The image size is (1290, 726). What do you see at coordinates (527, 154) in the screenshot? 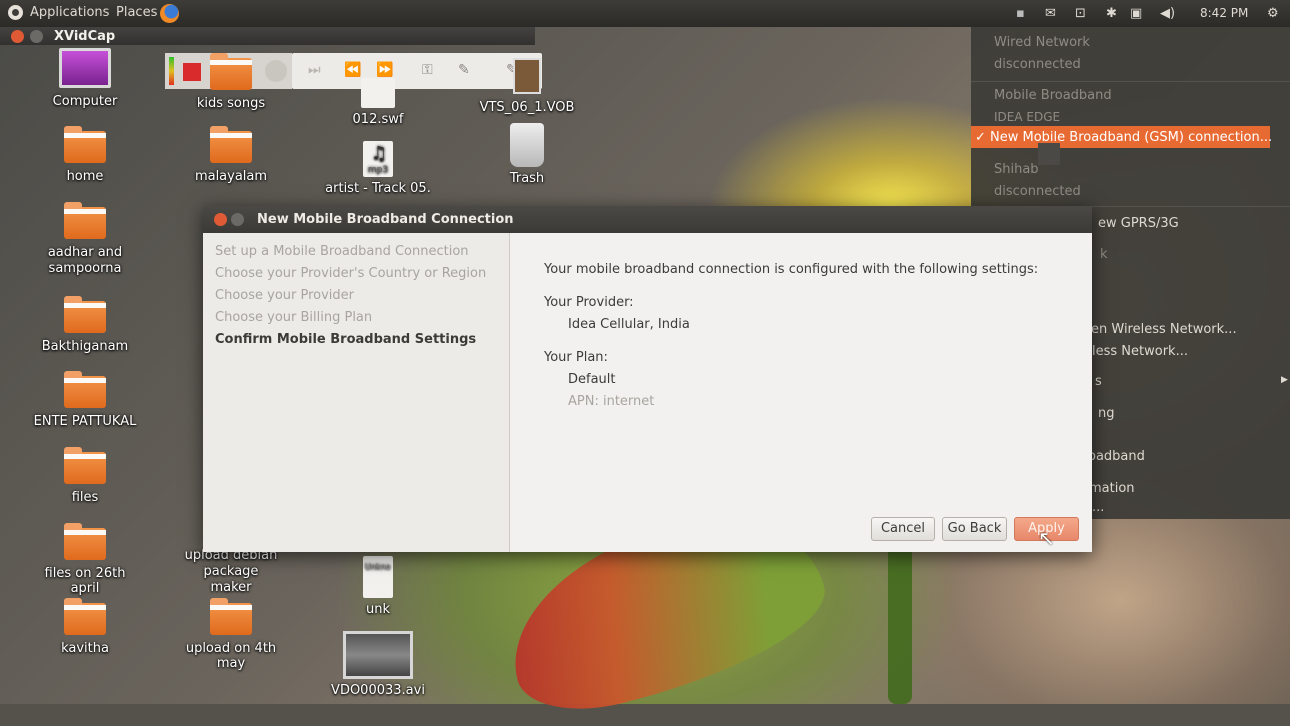
I see `desktop-icon-trash: Trash` at bounding box center [527, 154].